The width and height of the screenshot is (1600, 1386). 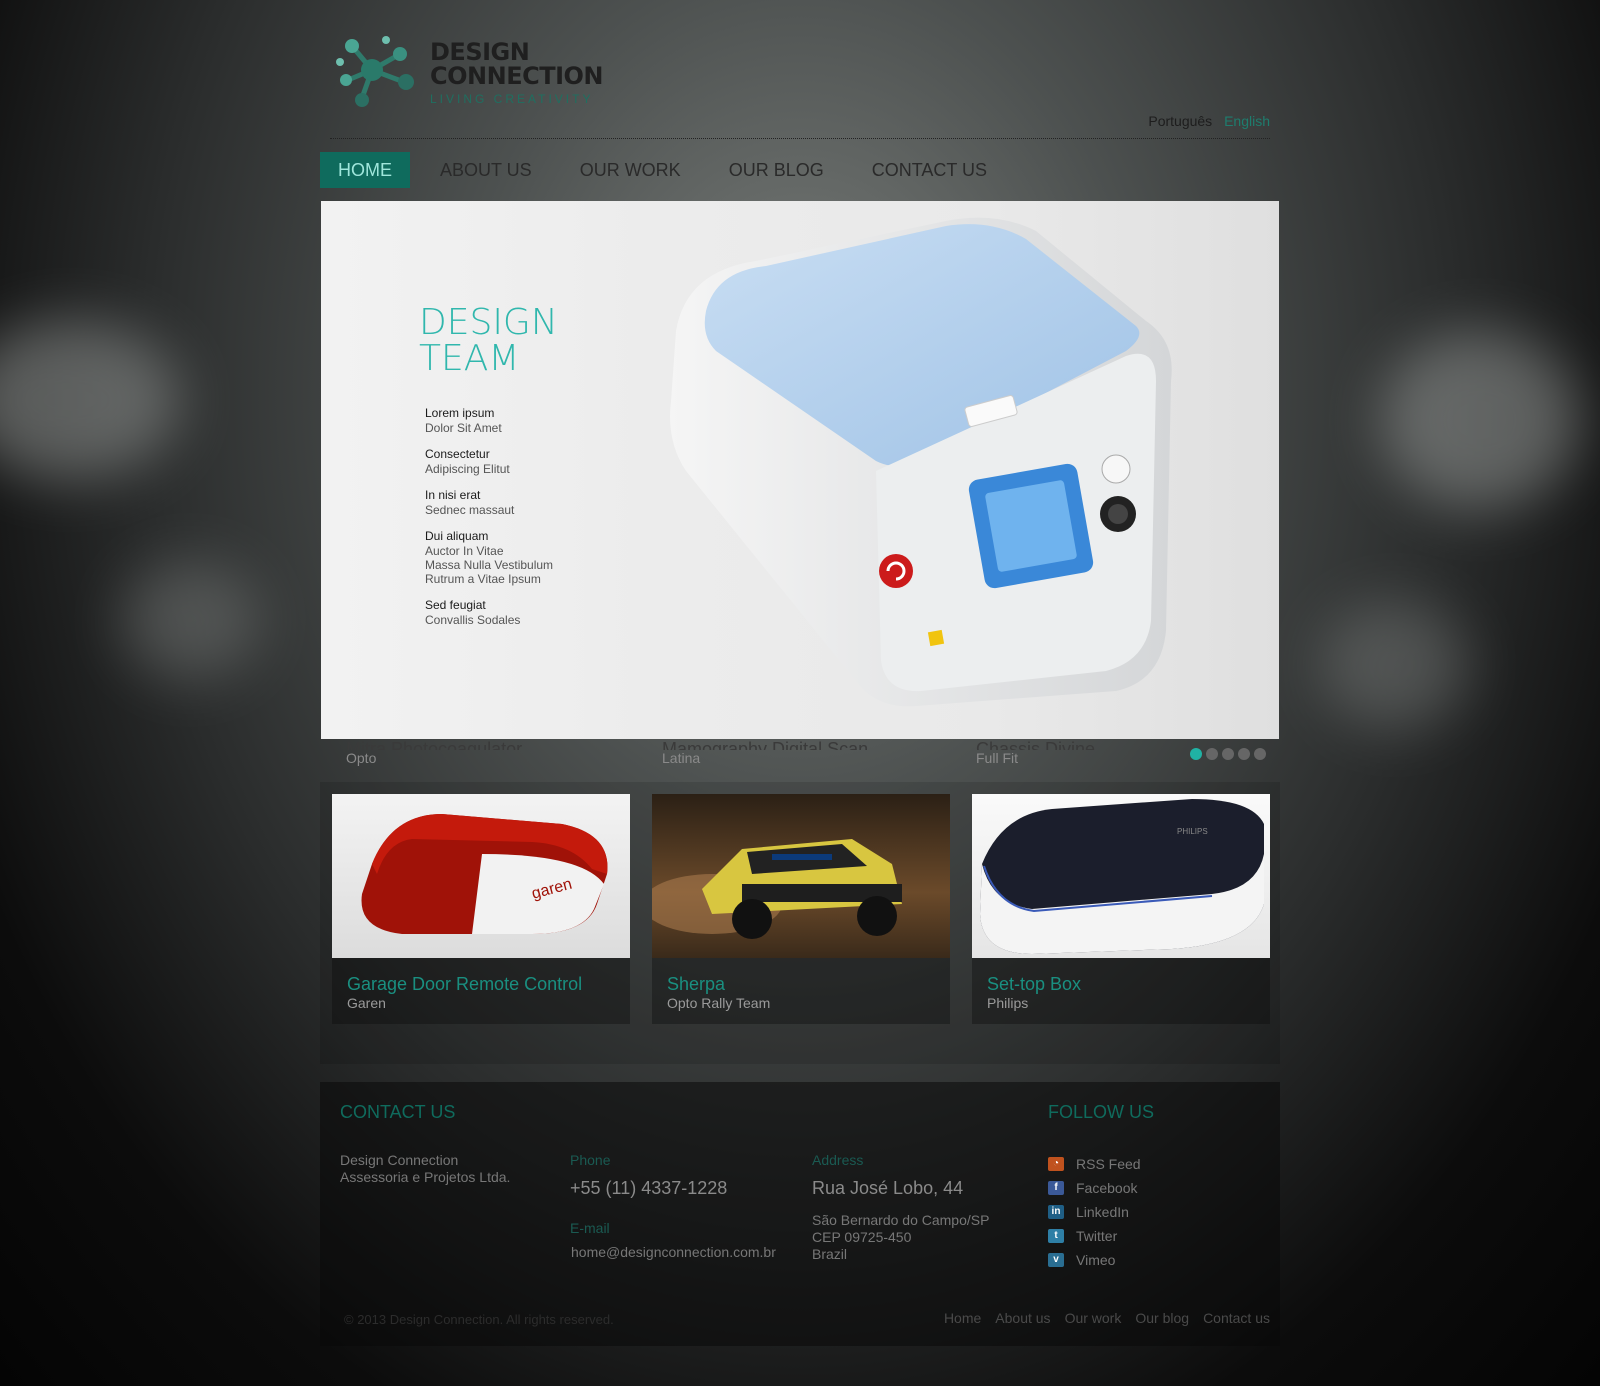 I want to click on logo: DESIGN CONNECTION LIVING CREATIVITY, so click(x=468, y=72).